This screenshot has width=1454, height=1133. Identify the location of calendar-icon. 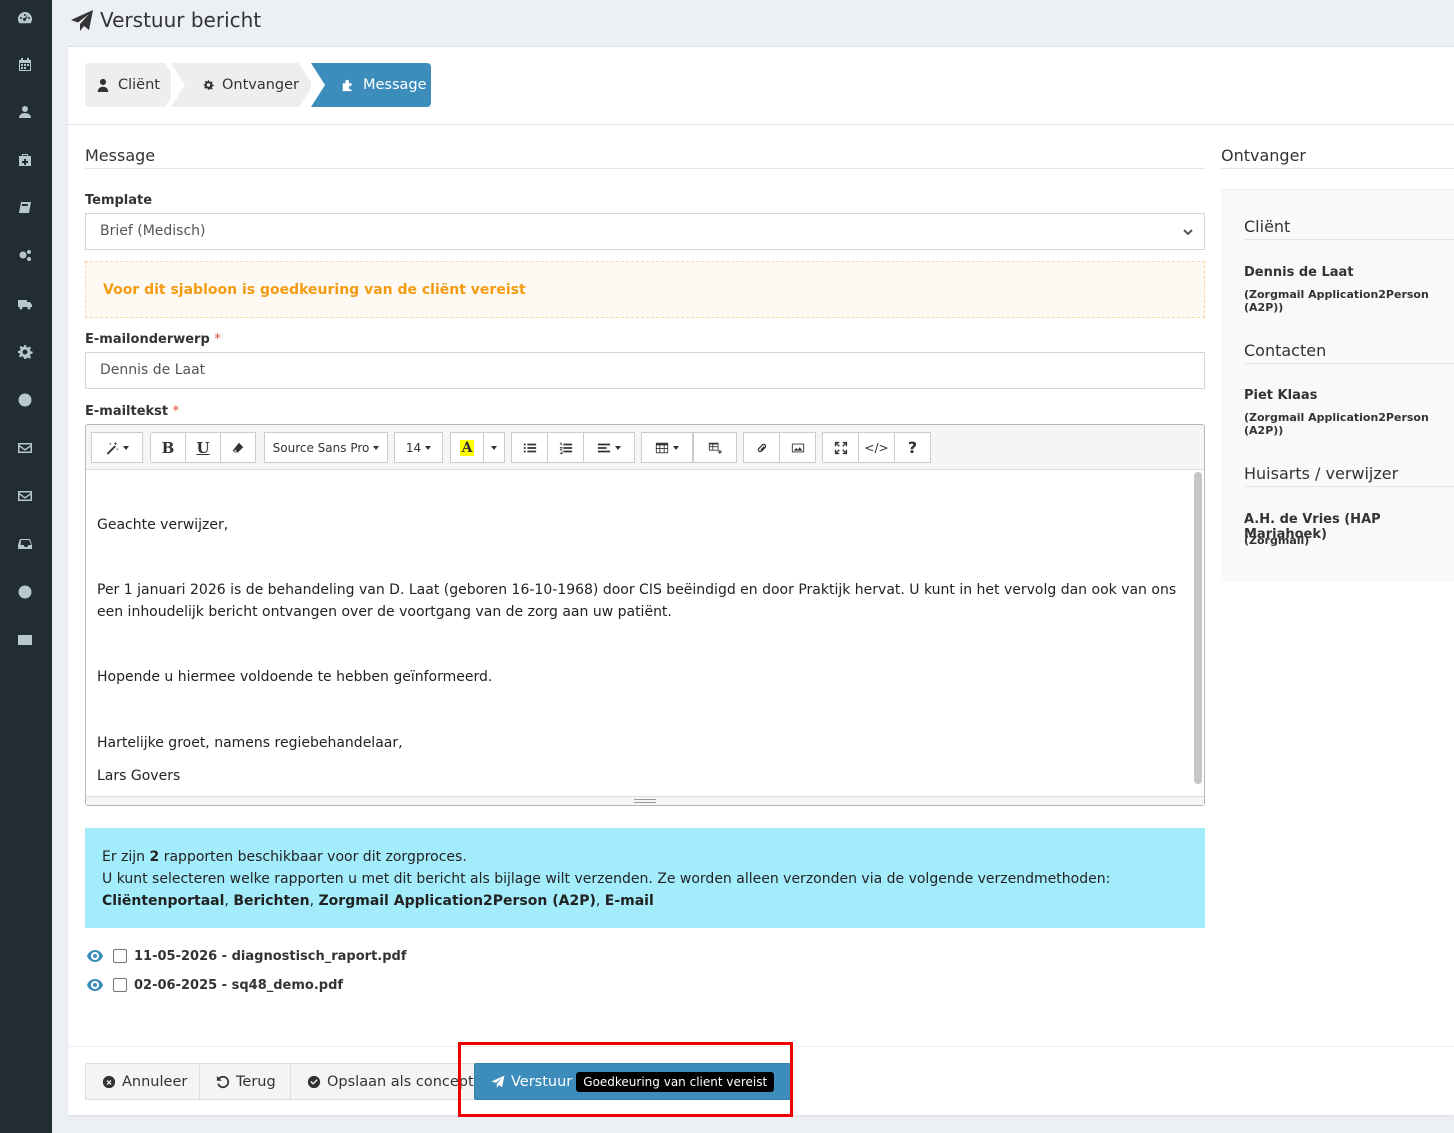
(25, 65).